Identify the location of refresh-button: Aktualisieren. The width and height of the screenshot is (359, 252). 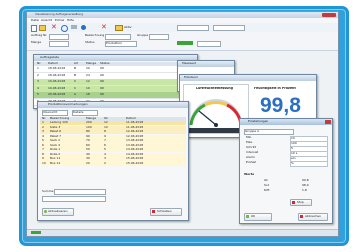
(58, 212).